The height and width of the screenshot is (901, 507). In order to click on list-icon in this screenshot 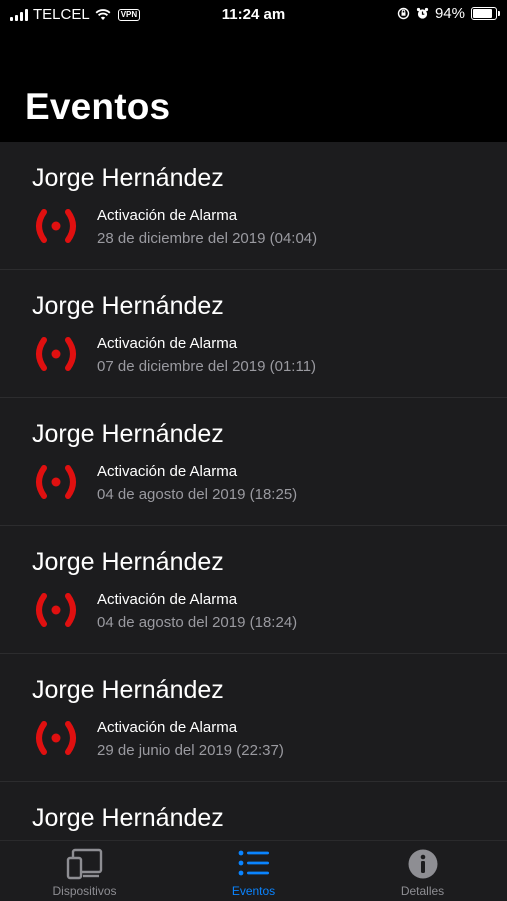, I will do `click(253, 863)`.